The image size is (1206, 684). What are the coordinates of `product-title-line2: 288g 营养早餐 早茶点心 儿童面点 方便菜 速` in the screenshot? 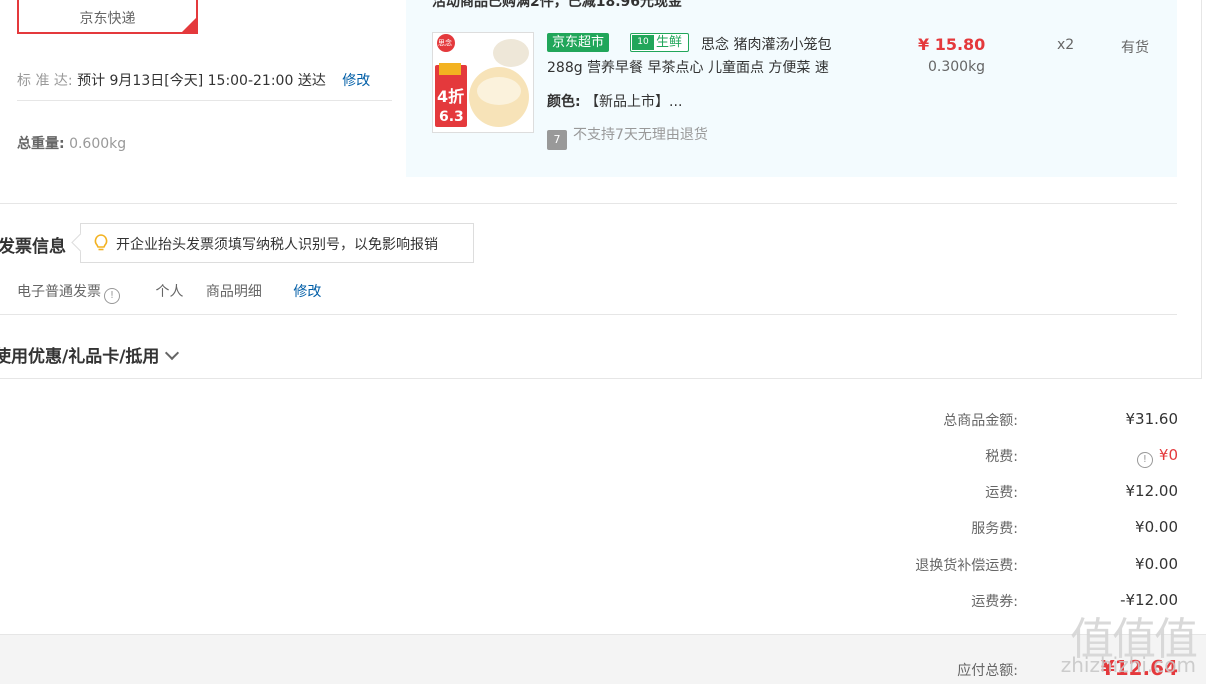 It's located at (688, 67).